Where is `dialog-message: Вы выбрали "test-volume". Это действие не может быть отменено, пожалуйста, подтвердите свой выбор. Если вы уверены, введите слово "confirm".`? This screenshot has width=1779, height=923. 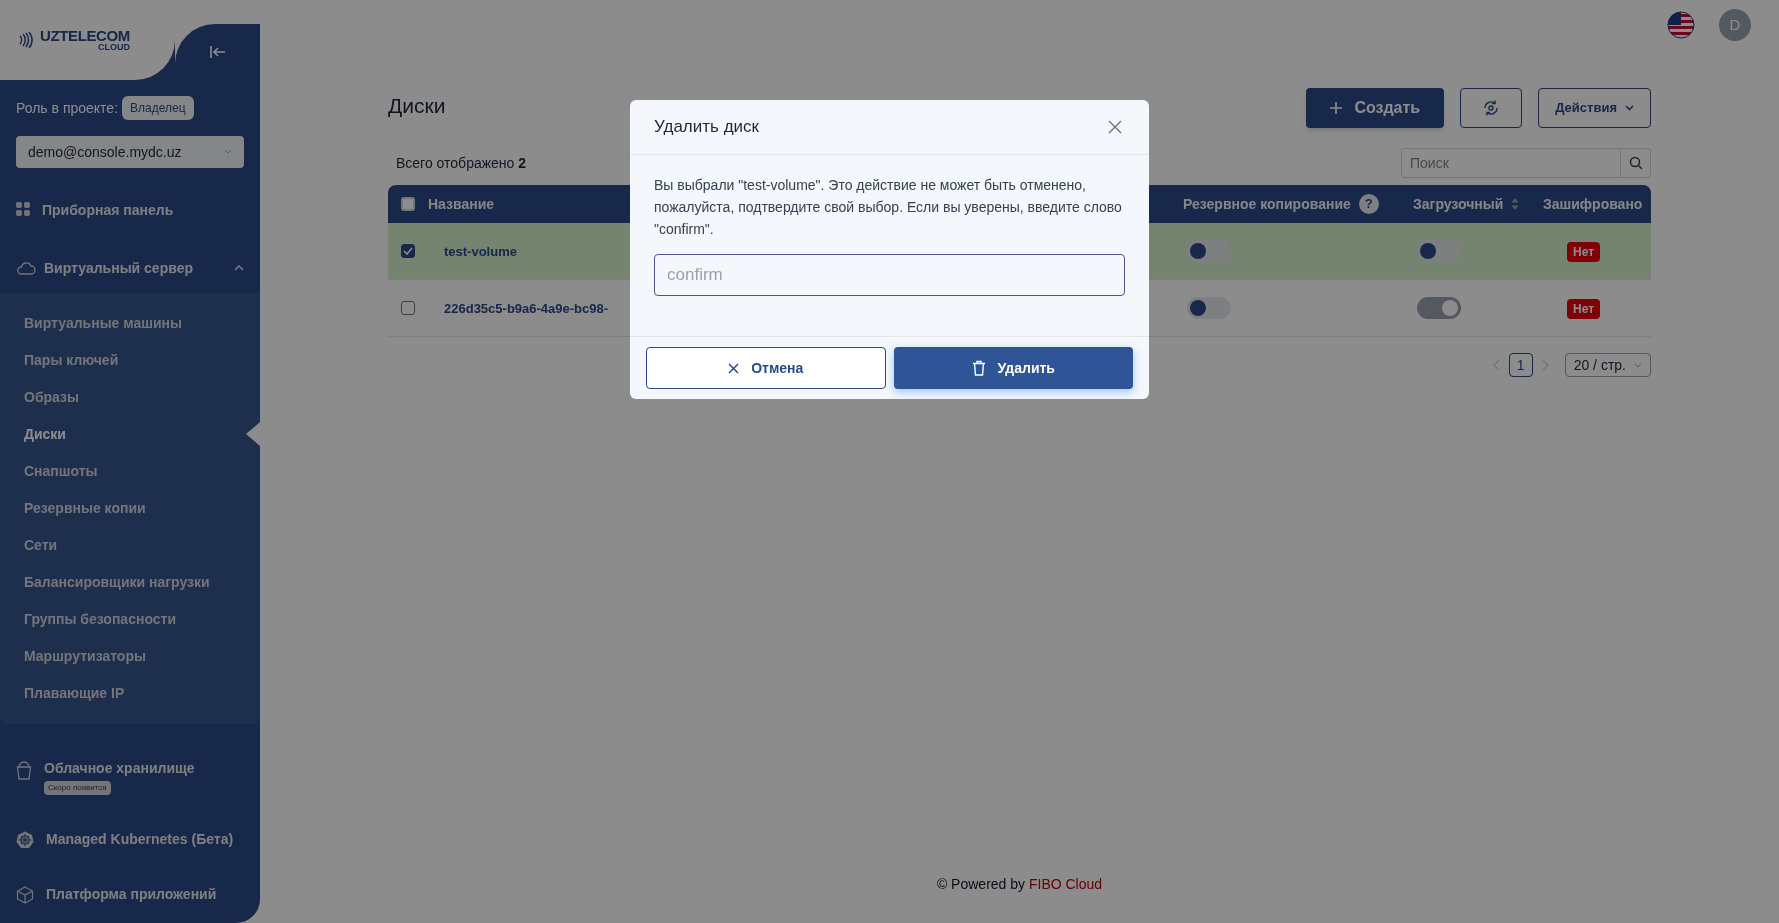 dialog-message: Вы выбрали "test-volume". Это действие не может быть отменено, пожалуйста, подтвердите свой выбор. Если вы уверены, введите слово "confirm". is located at coordinates (888, 207).